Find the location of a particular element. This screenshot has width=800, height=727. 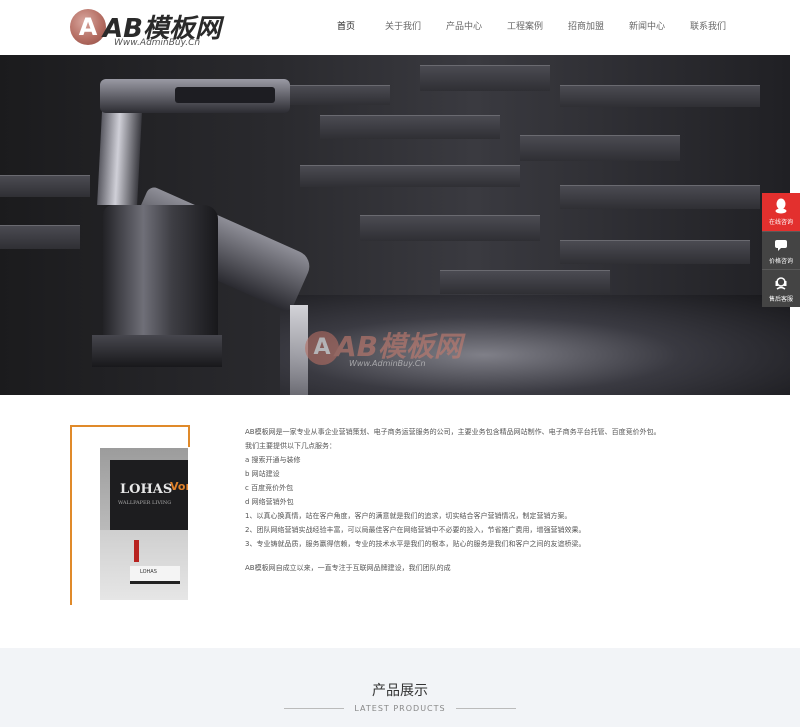

watermark-mark-letter: A is located at coordinates (322, 347).